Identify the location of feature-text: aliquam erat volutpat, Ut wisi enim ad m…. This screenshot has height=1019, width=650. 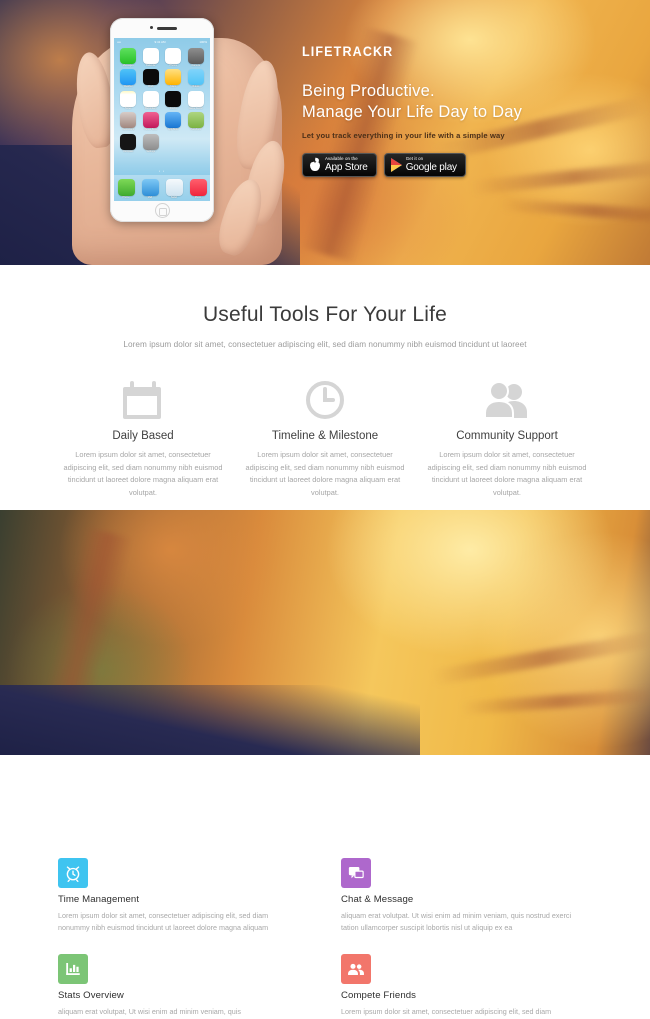
(149, 1011).